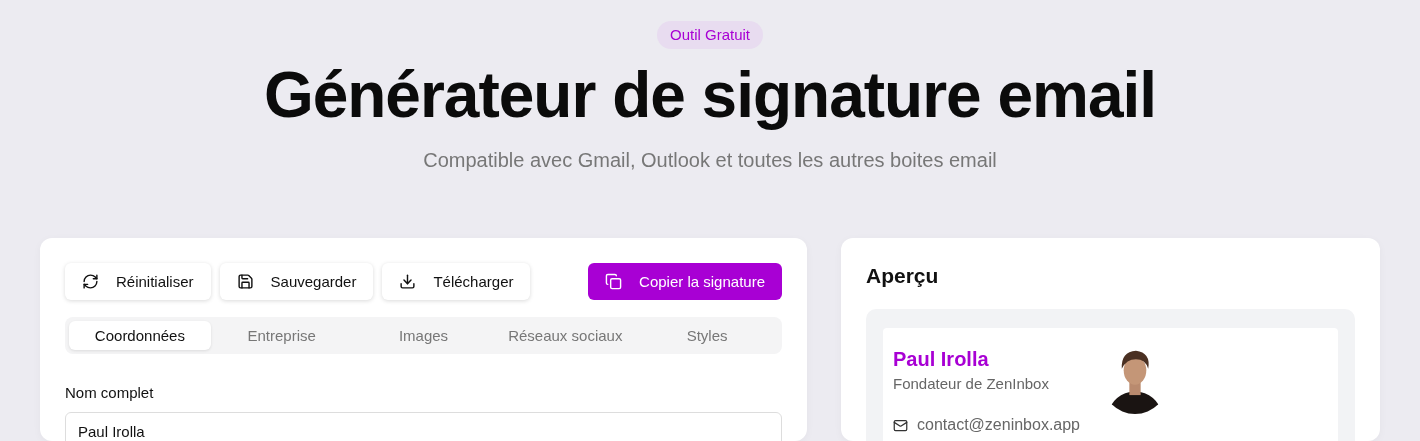 Image resolution: width=1420 pixels, height=441 pixels. I want to click on preview-title: Aperçu, so click(903, 276).